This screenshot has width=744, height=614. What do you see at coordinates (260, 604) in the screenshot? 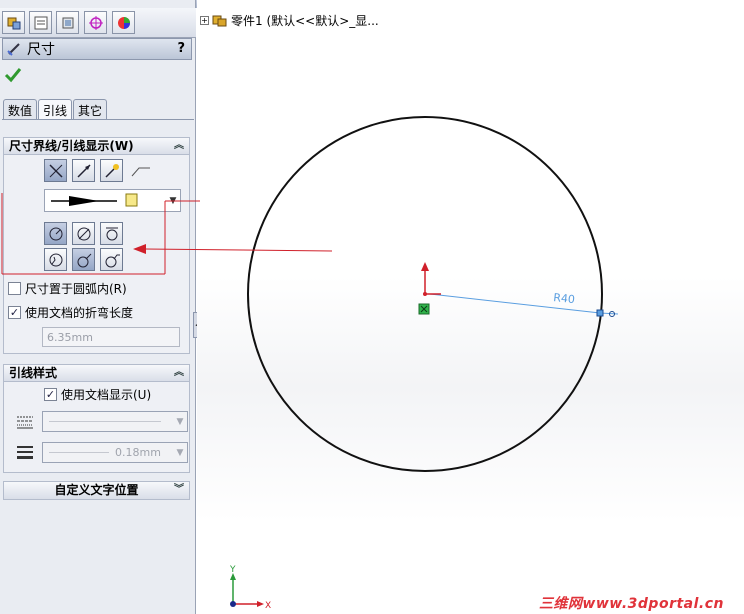
I see `triad-x-arrowhead` at bounding box center [260, 604].